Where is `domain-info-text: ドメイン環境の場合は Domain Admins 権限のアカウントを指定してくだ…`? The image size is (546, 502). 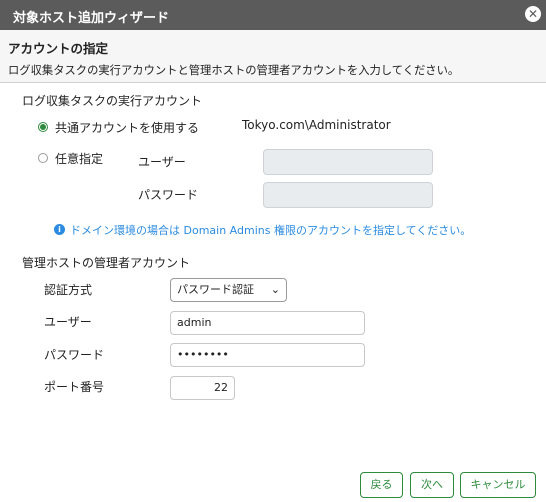 domain-info-text: ドメイン環境の場合は Domain Admins 権限のアカウントを指定してくだ… is located at coordinates (271, 230).